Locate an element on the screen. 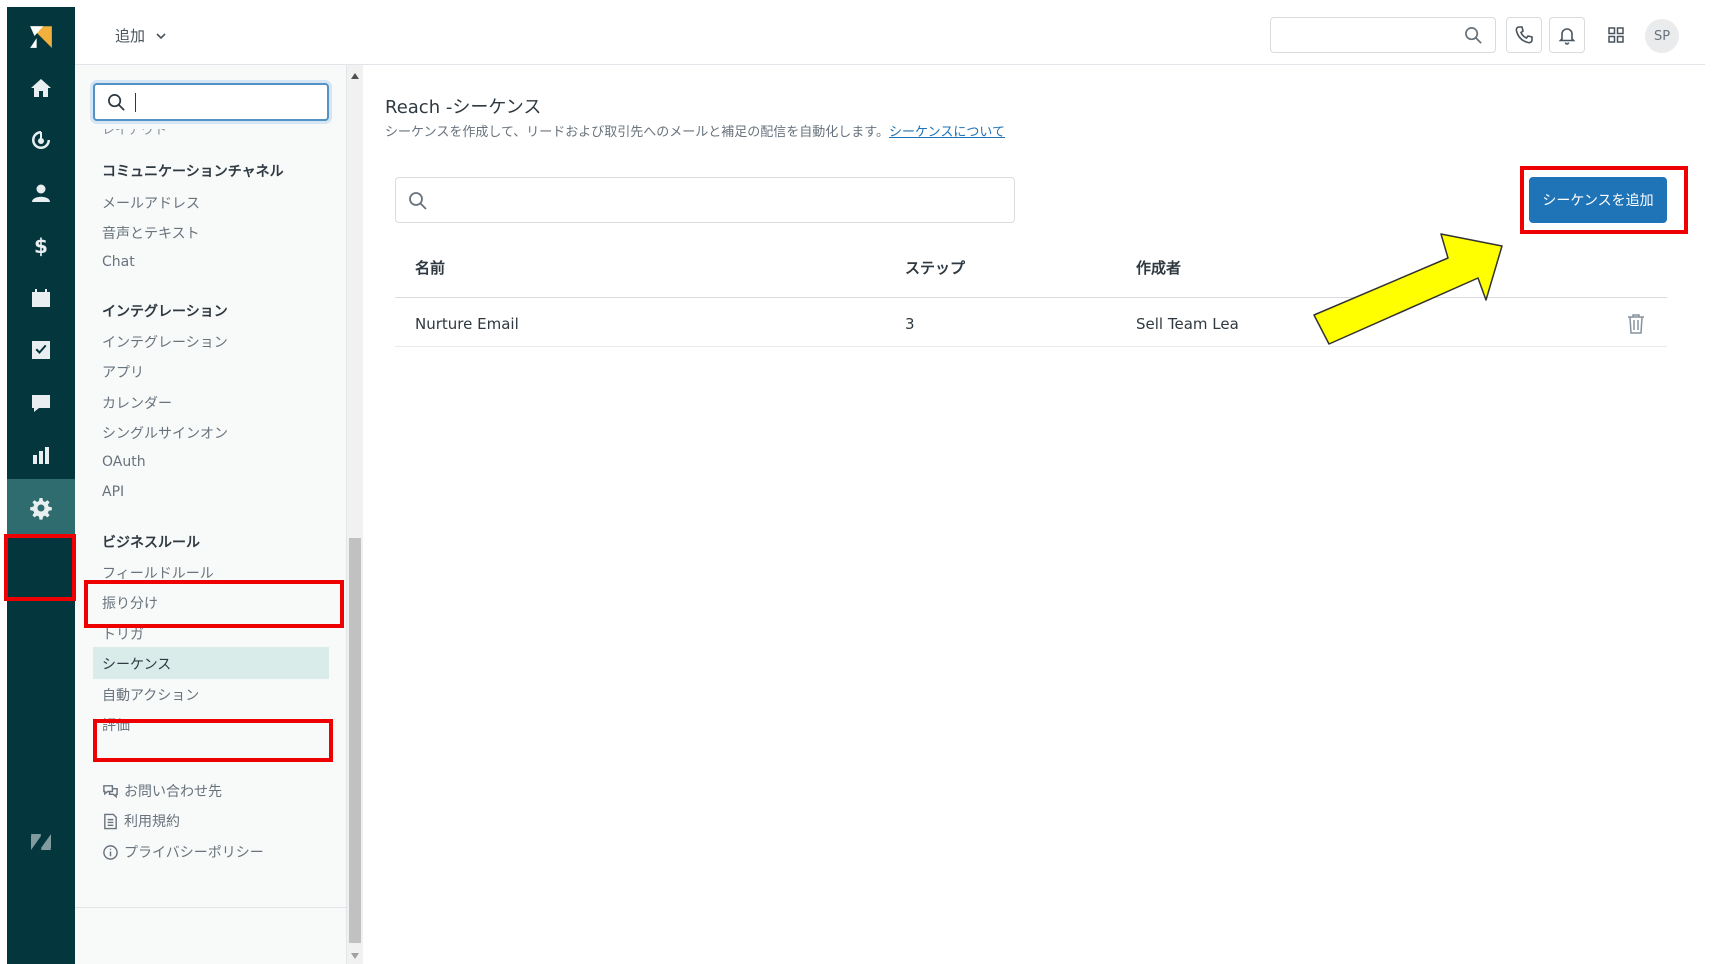 The image size is (1728, 964). sidebar-item-email-address: メールアドレス is located at coordinates (151, 203).